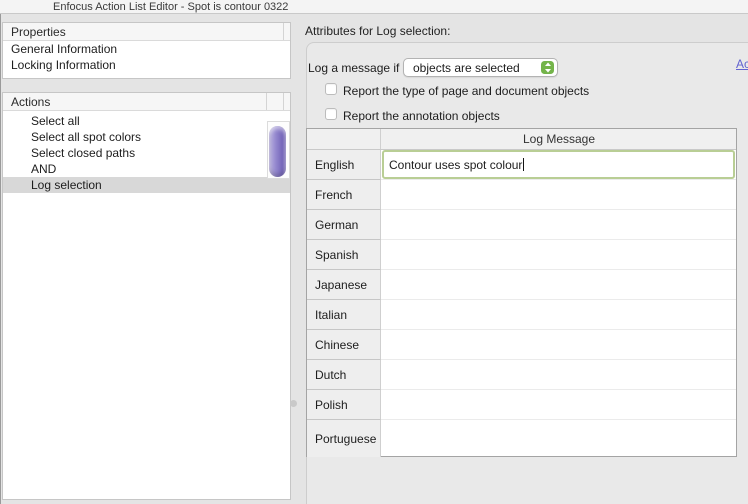  What do you see at coordinates (344, 139) in the screenshot?
I see `language-header-cell` at bounding box center [344, 139].